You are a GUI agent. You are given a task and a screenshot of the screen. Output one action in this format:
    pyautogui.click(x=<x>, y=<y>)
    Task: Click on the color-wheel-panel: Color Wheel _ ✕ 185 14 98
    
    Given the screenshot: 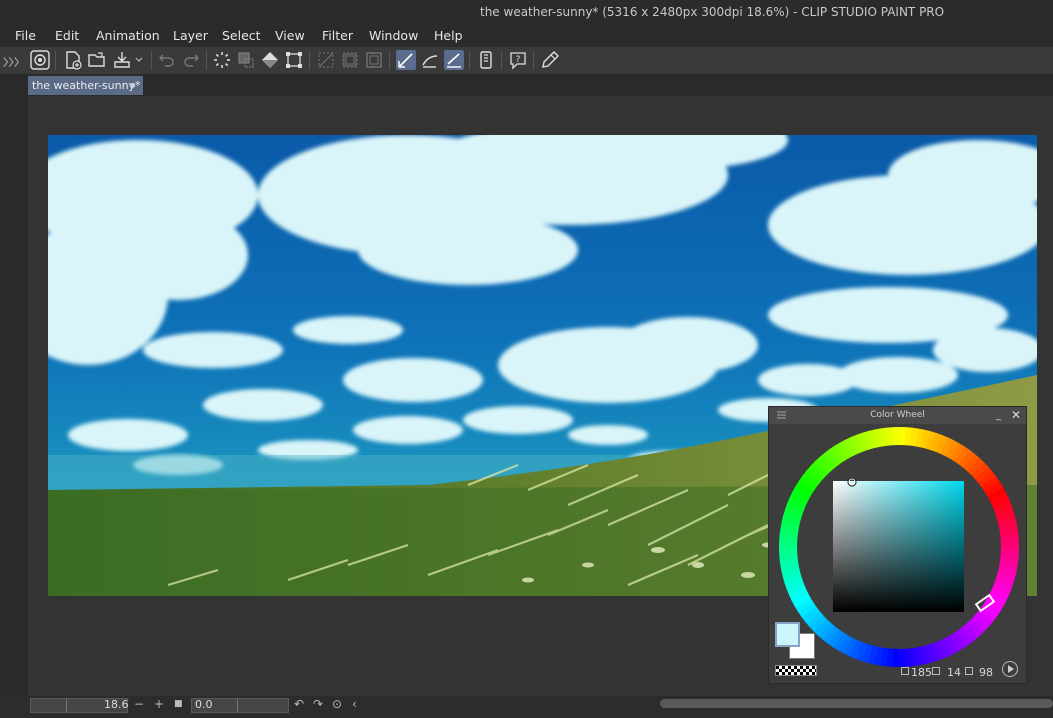 What is the action you would take?
    pyautogui.click(x=897, y=545)
    